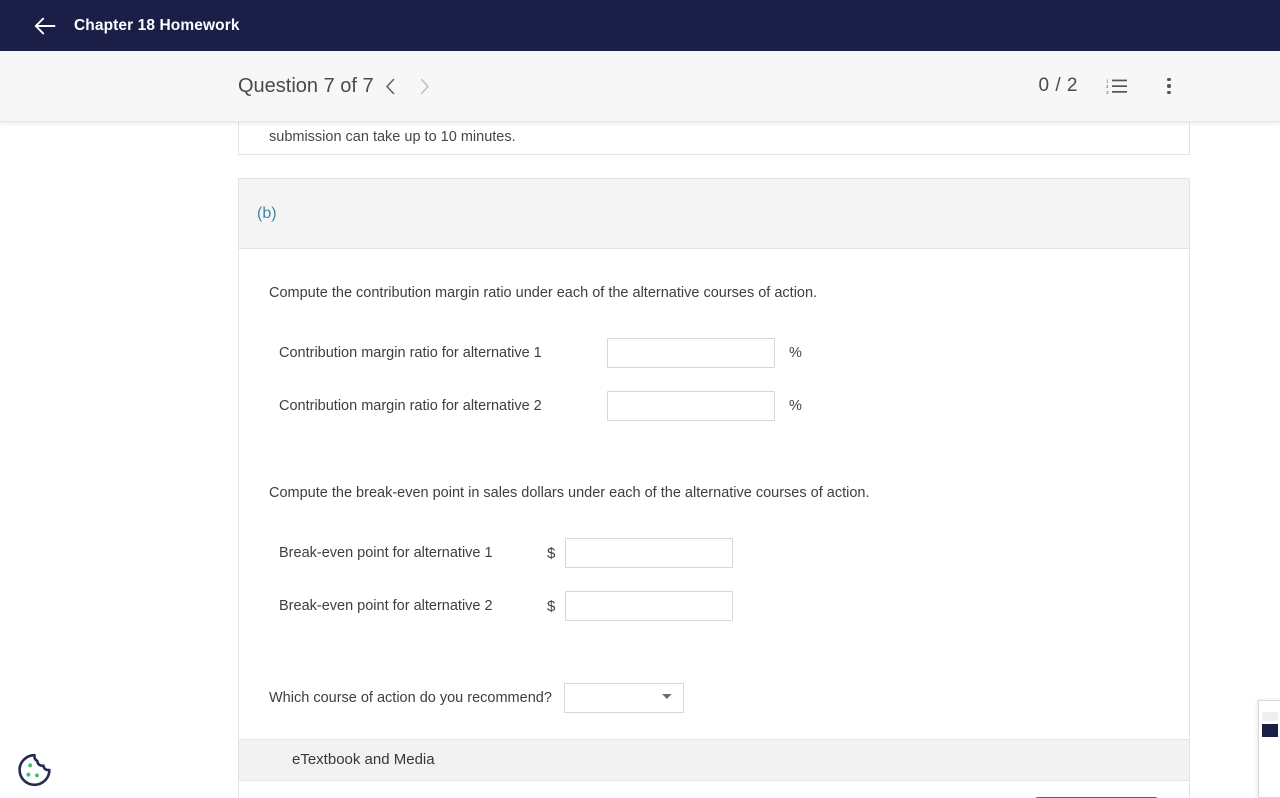 This screenshot has height=798, width=1280. I want to click on recommendation-select: Alternative 1Alternative 2, so click(623, 697).